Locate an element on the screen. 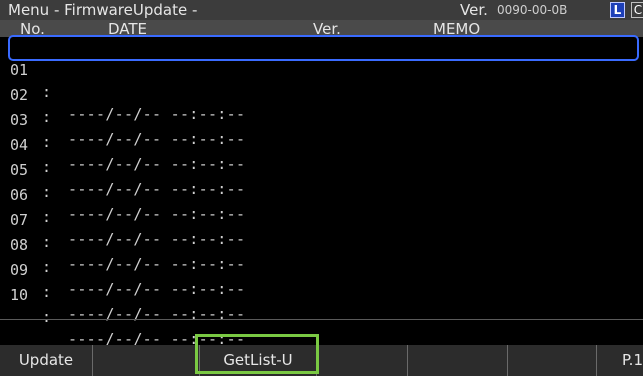  column-header: No. DATE Ver. MEMO is located at coordinates (321, 29).